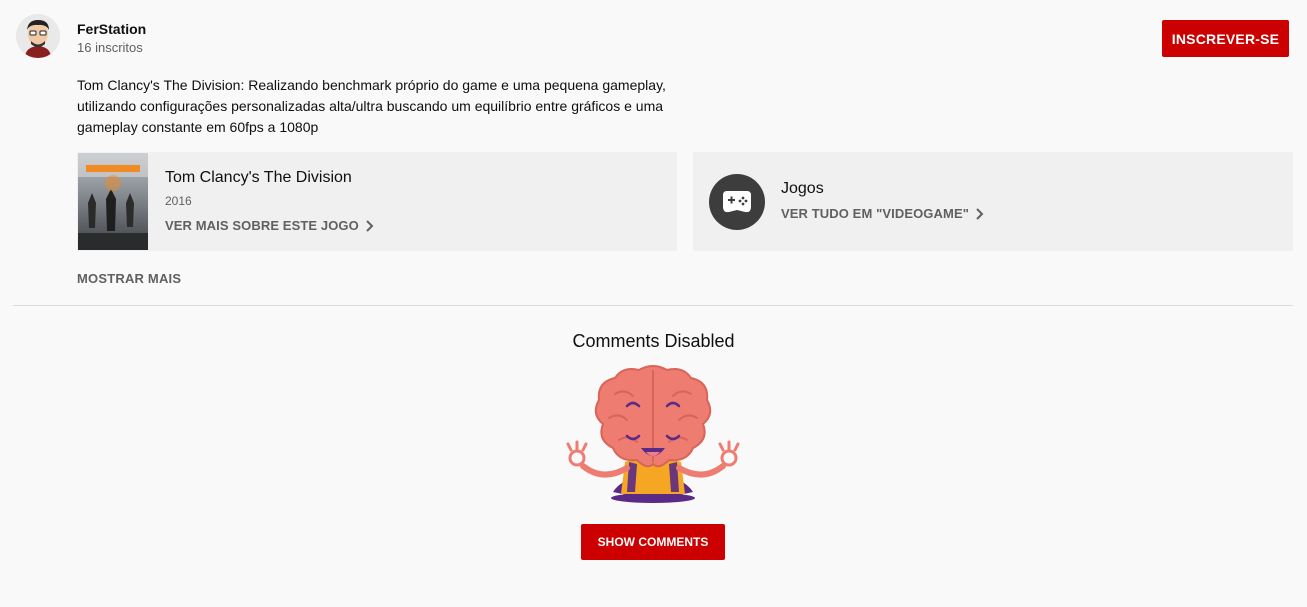 The image size is (1307, 607). I want to click on category-more-link: VER TUDO EM "VIDEOGAME", so click(883, 213).